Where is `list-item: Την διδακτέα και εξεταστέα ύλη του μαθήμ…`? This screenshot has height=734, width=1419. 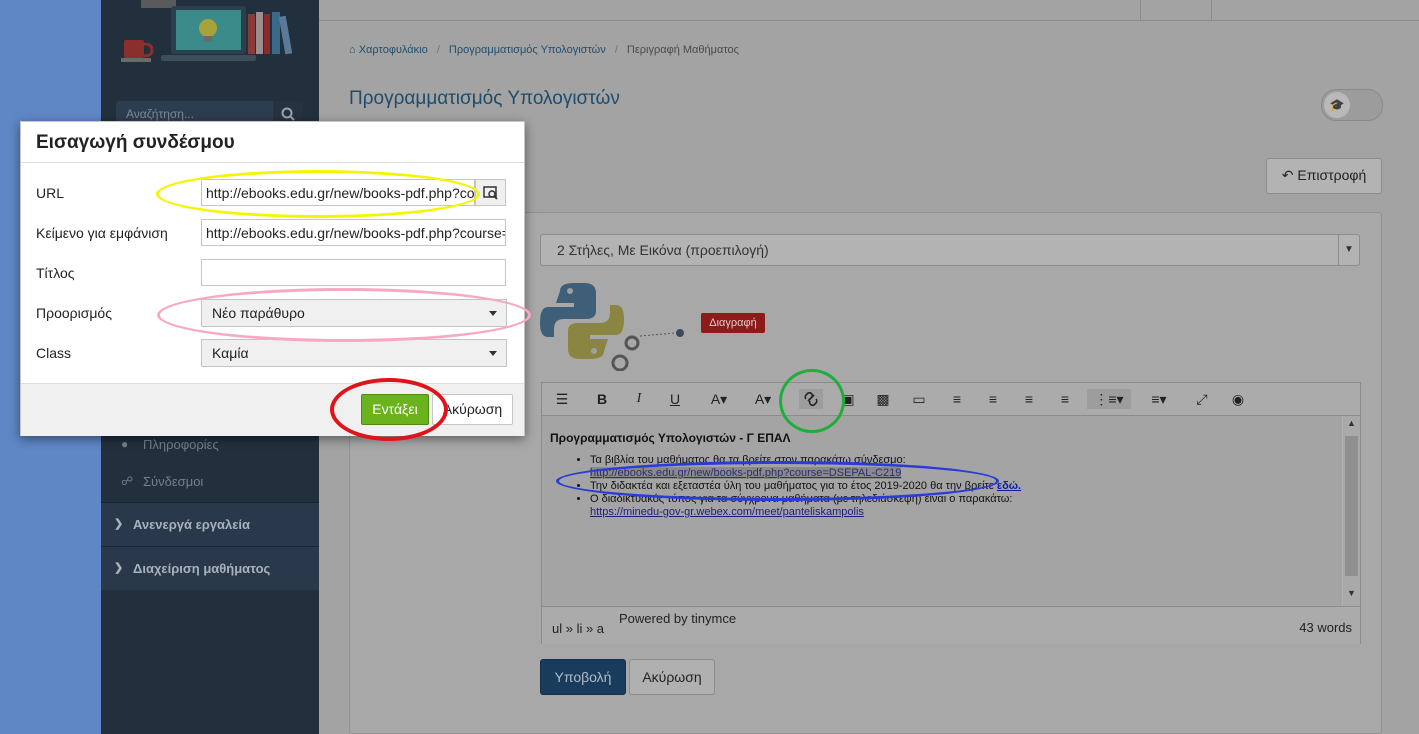
list-item: Την διδακτέα και εξεταστέα ύλη του μαθήμ… is located at coordinates (970, 486).